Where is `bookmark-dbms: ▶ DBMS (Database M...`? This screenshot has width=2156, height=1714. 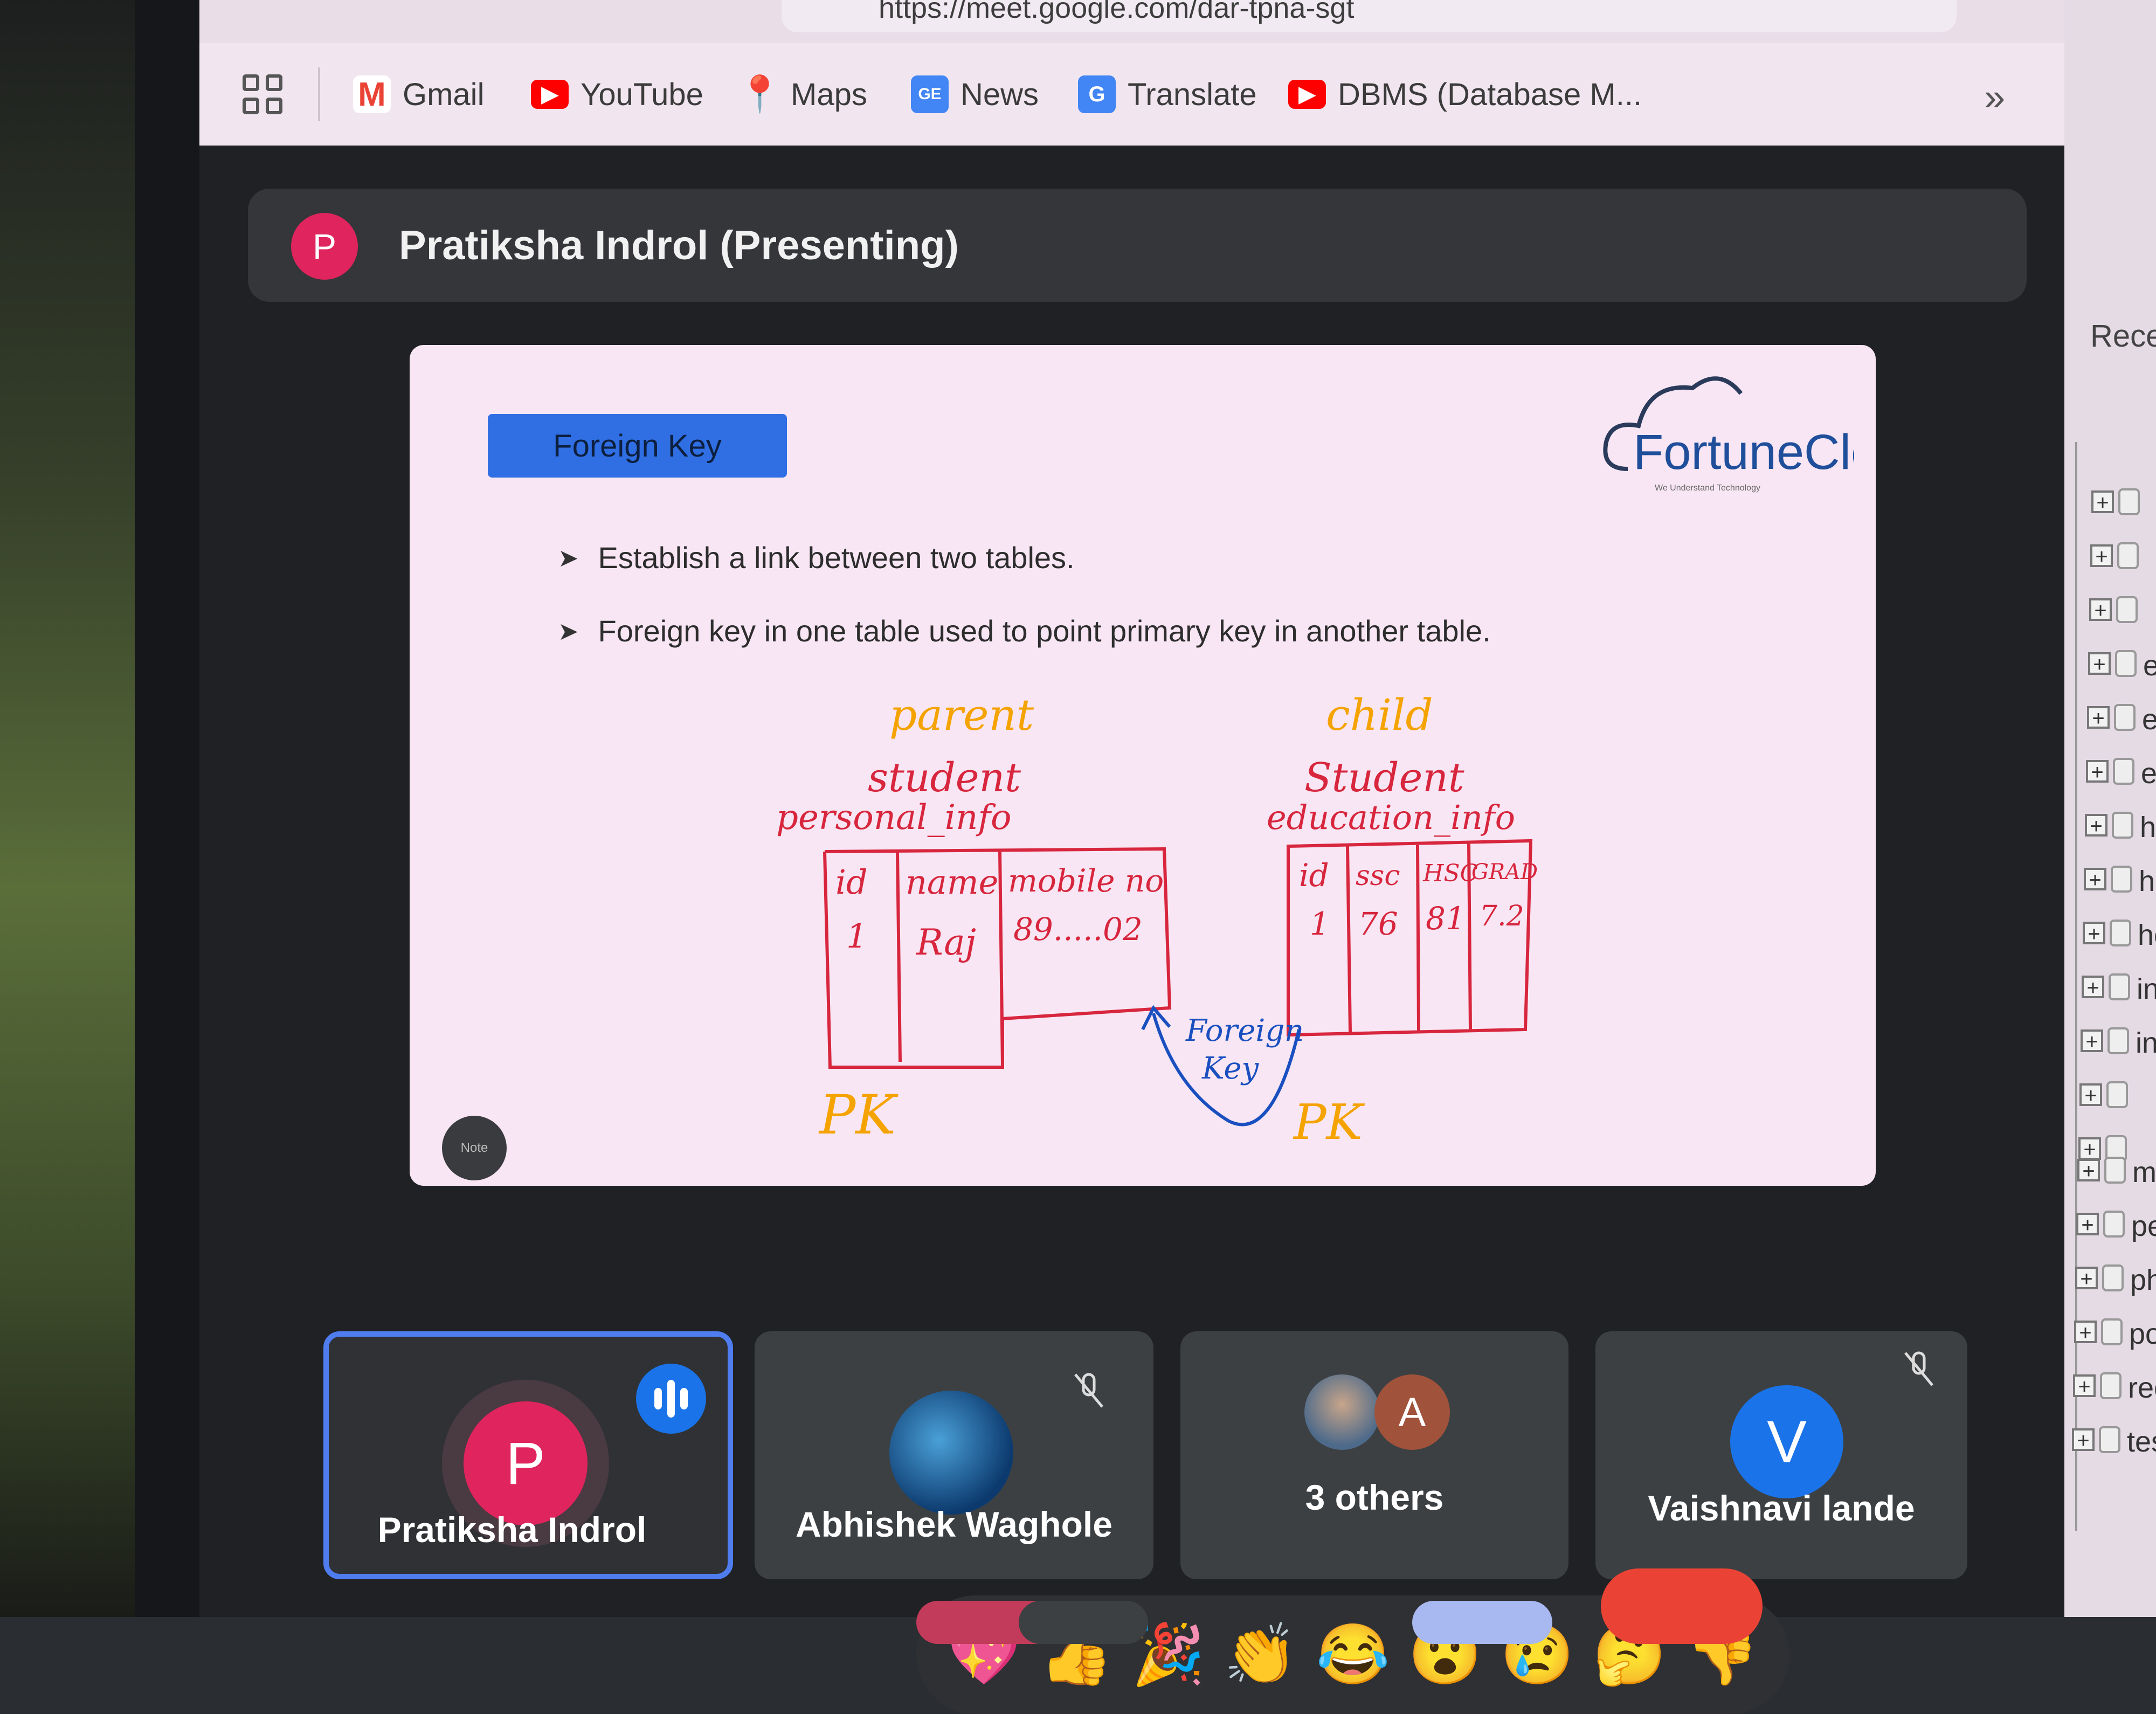 bookmark-dbms: ▶ DBMS (Database M... is located at coordinates (1465, 94).